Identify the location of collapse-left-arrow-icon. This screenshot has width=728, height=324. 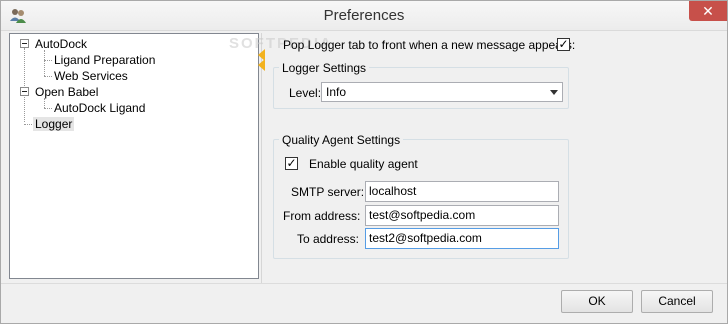
(261, 65).